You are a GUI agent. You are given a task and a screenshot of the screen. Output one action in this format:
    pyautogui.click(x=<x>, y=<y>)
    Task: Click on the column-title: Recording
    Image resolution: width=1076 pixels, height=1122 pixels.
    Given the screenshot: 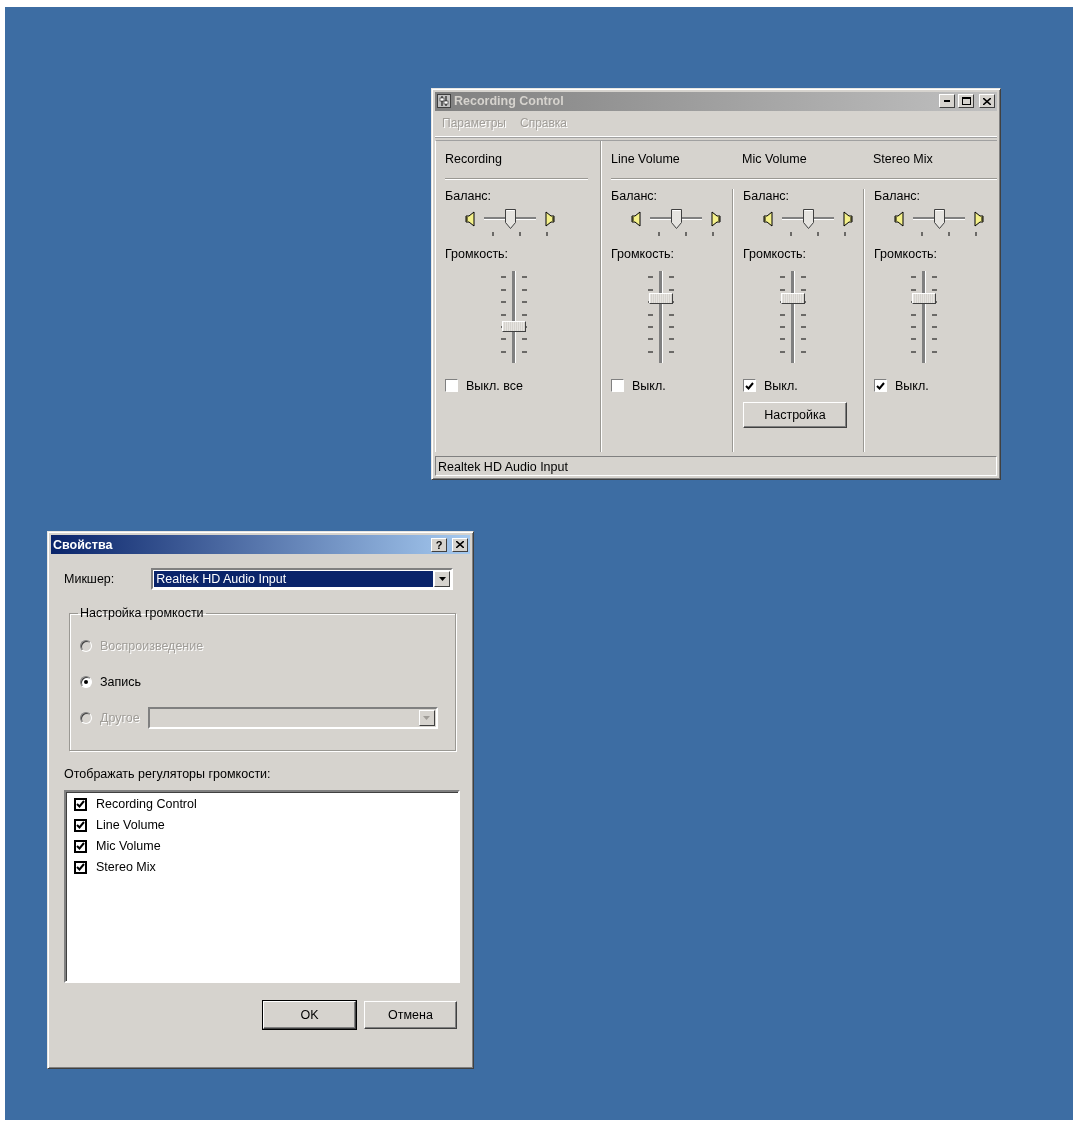 What is the action you would take?
    pyautogui.click(x=474, y=159)
    